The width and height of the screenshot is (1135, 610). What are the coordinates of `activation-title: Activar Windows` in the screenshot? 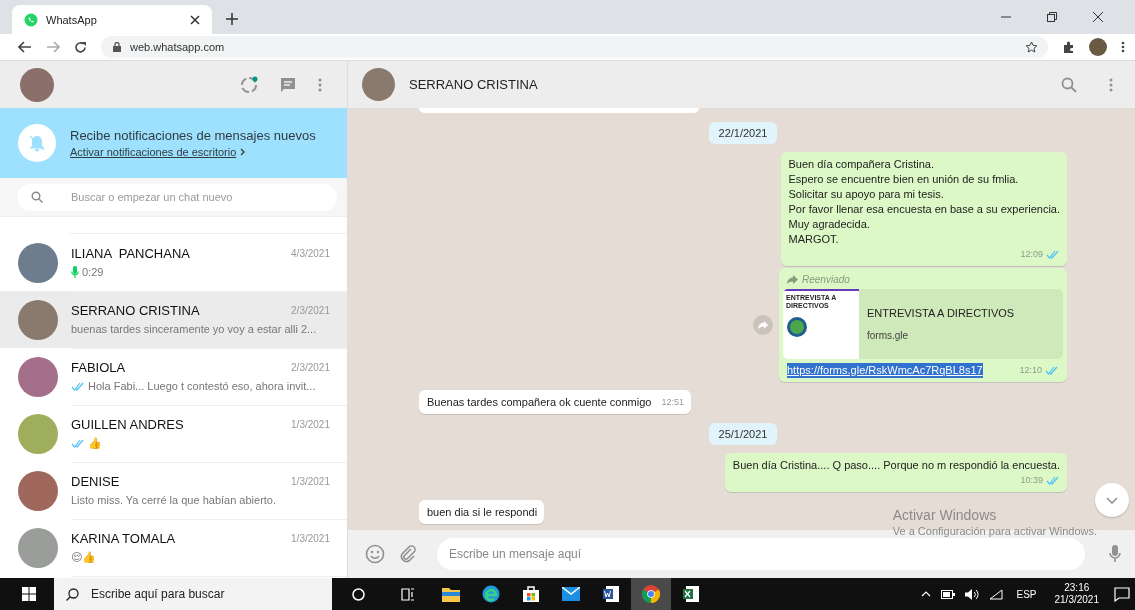 It's located at (945, 515).